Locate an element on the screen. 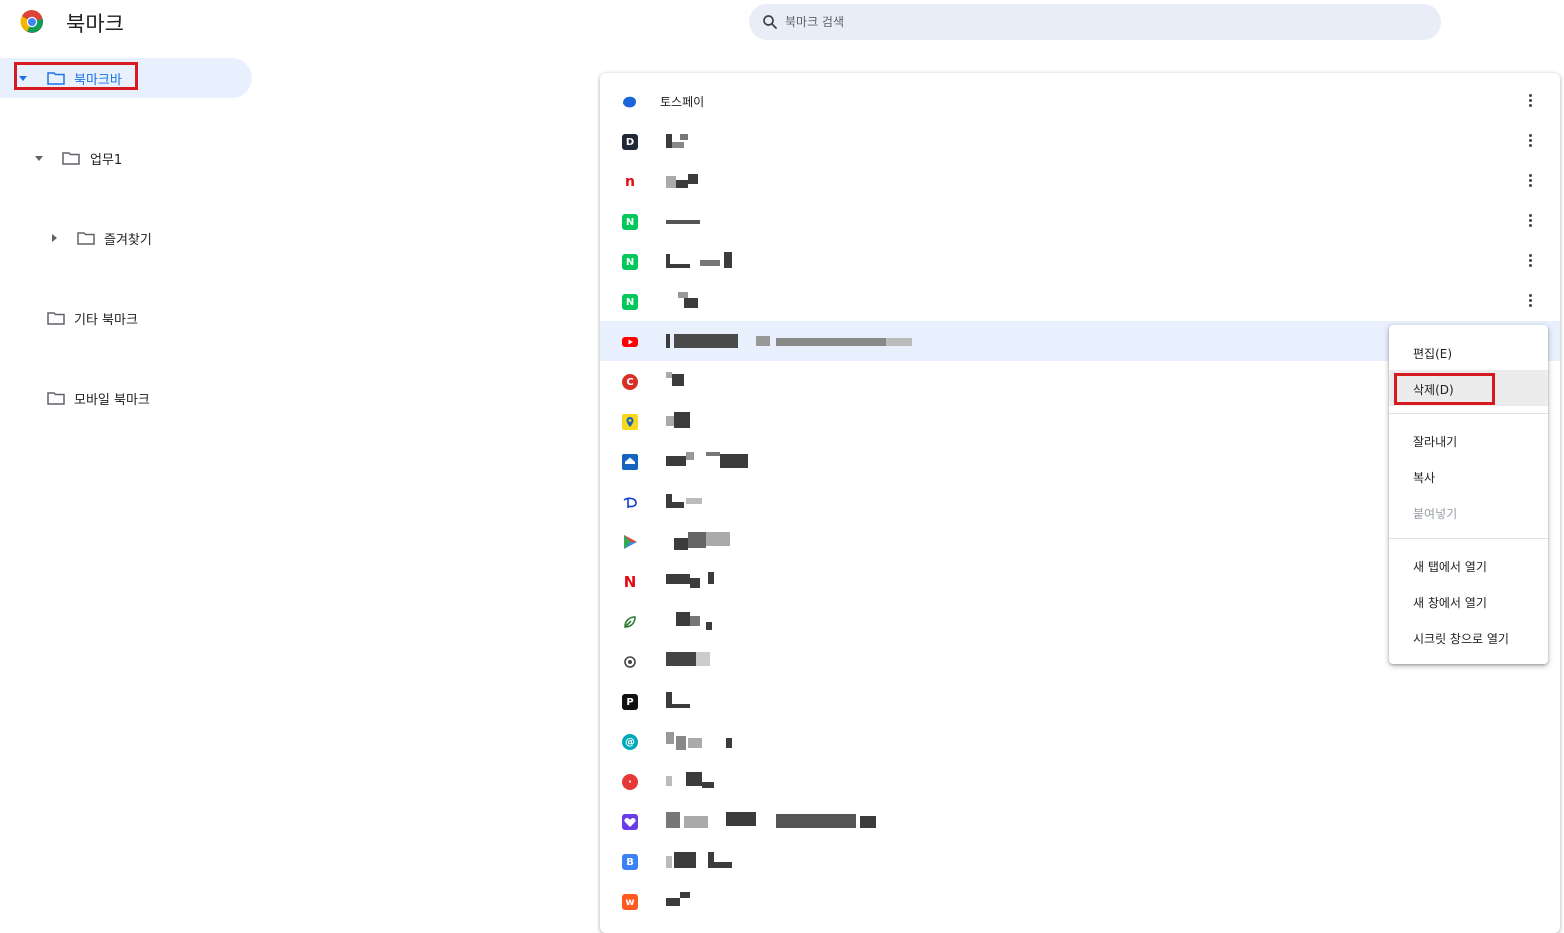  tree-item-label: 북마크바 is located at coordinates (98, 80).